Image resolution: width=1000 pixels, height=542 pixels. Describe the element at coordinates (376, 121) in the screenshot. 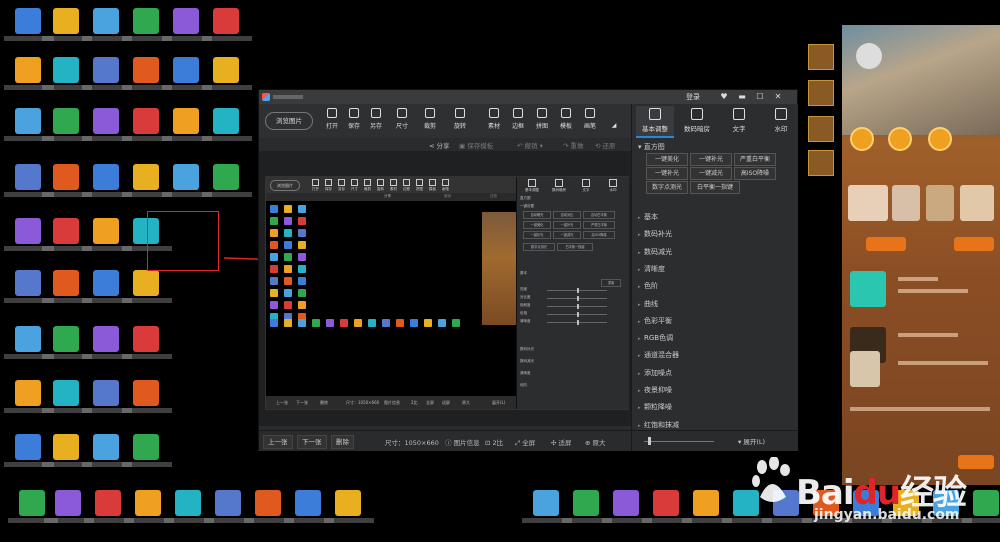

I see `toolbar-tool-button: 另存` at that location.